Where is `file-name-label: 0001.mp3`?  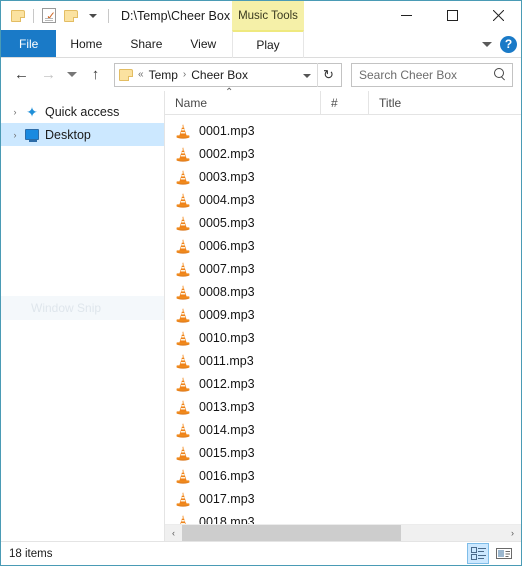 file-name-label: 0001.mp3 is located at coordinates (227, 130).